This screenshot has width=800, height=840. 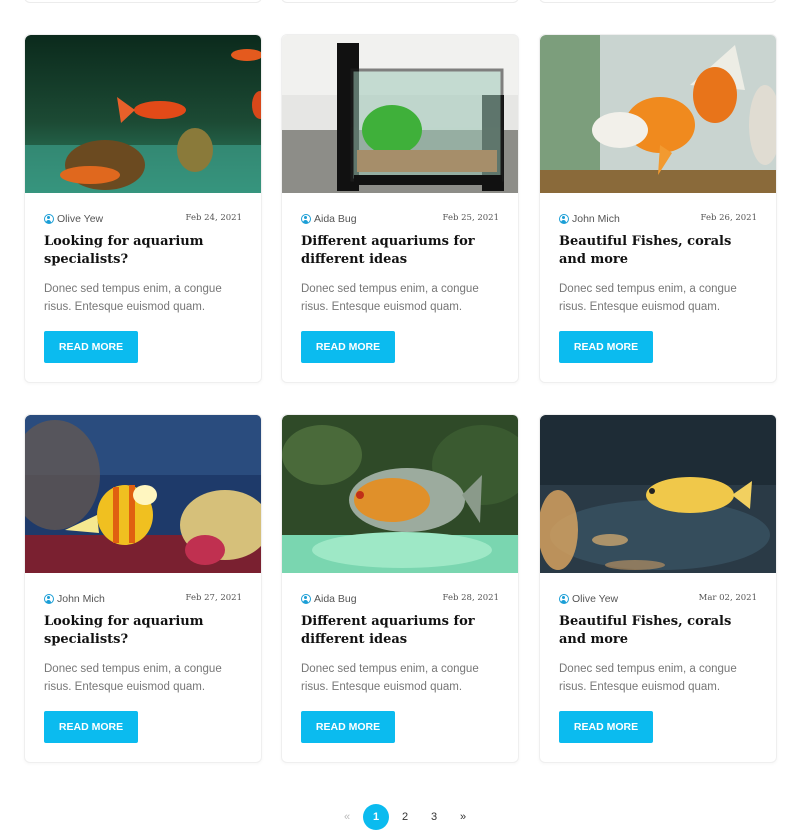 I want to click on post-date: Feb 25, 2021, so click(x=470, y=218).